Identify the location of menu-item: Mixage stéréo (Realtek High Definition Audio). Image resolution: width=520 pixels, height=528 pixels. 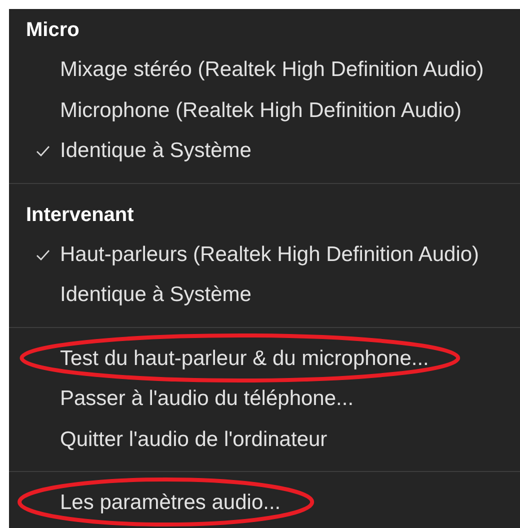
(272, 70).